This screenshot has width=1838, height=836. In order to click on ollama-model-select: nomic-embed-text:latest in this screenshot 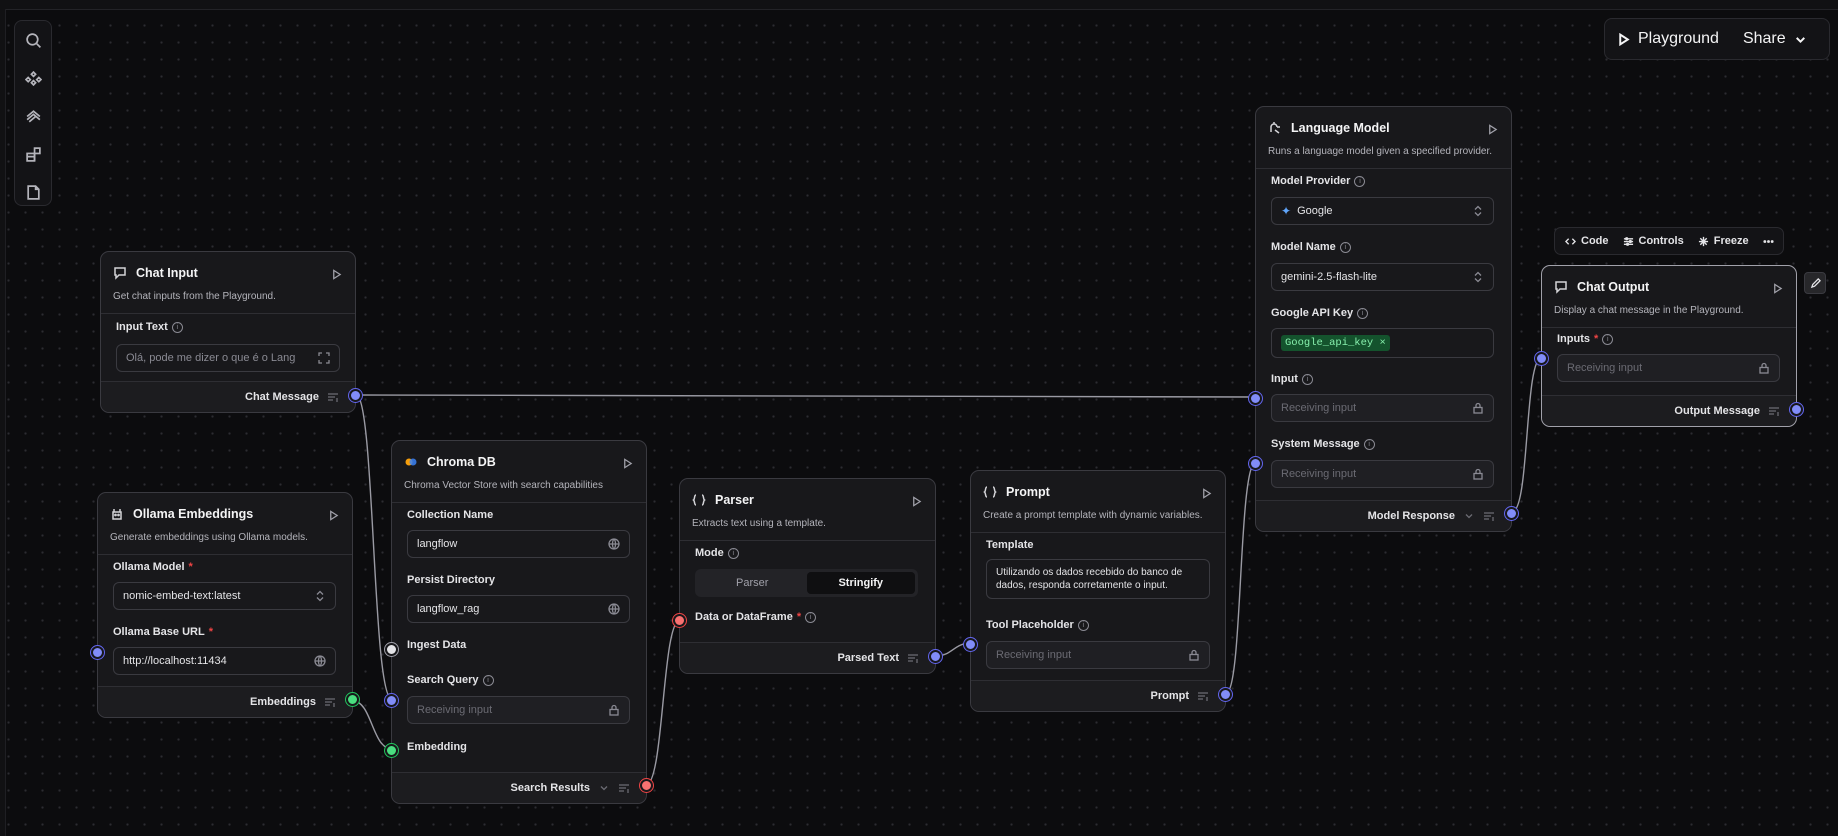, I will do `click(224, 596)`.